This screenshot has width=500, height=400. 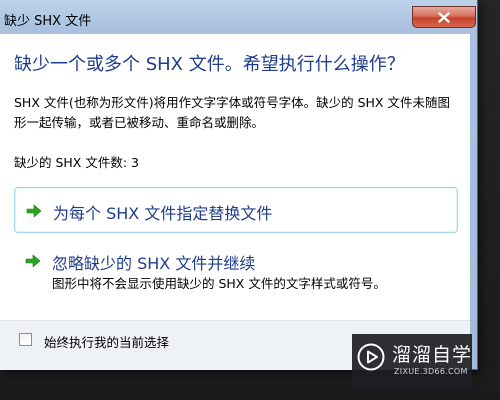 What do you see at coordinates (48, 21) in the screenshot?
I see `window-title: 缺少 SHX 文件` at bounding box center [48, 21].